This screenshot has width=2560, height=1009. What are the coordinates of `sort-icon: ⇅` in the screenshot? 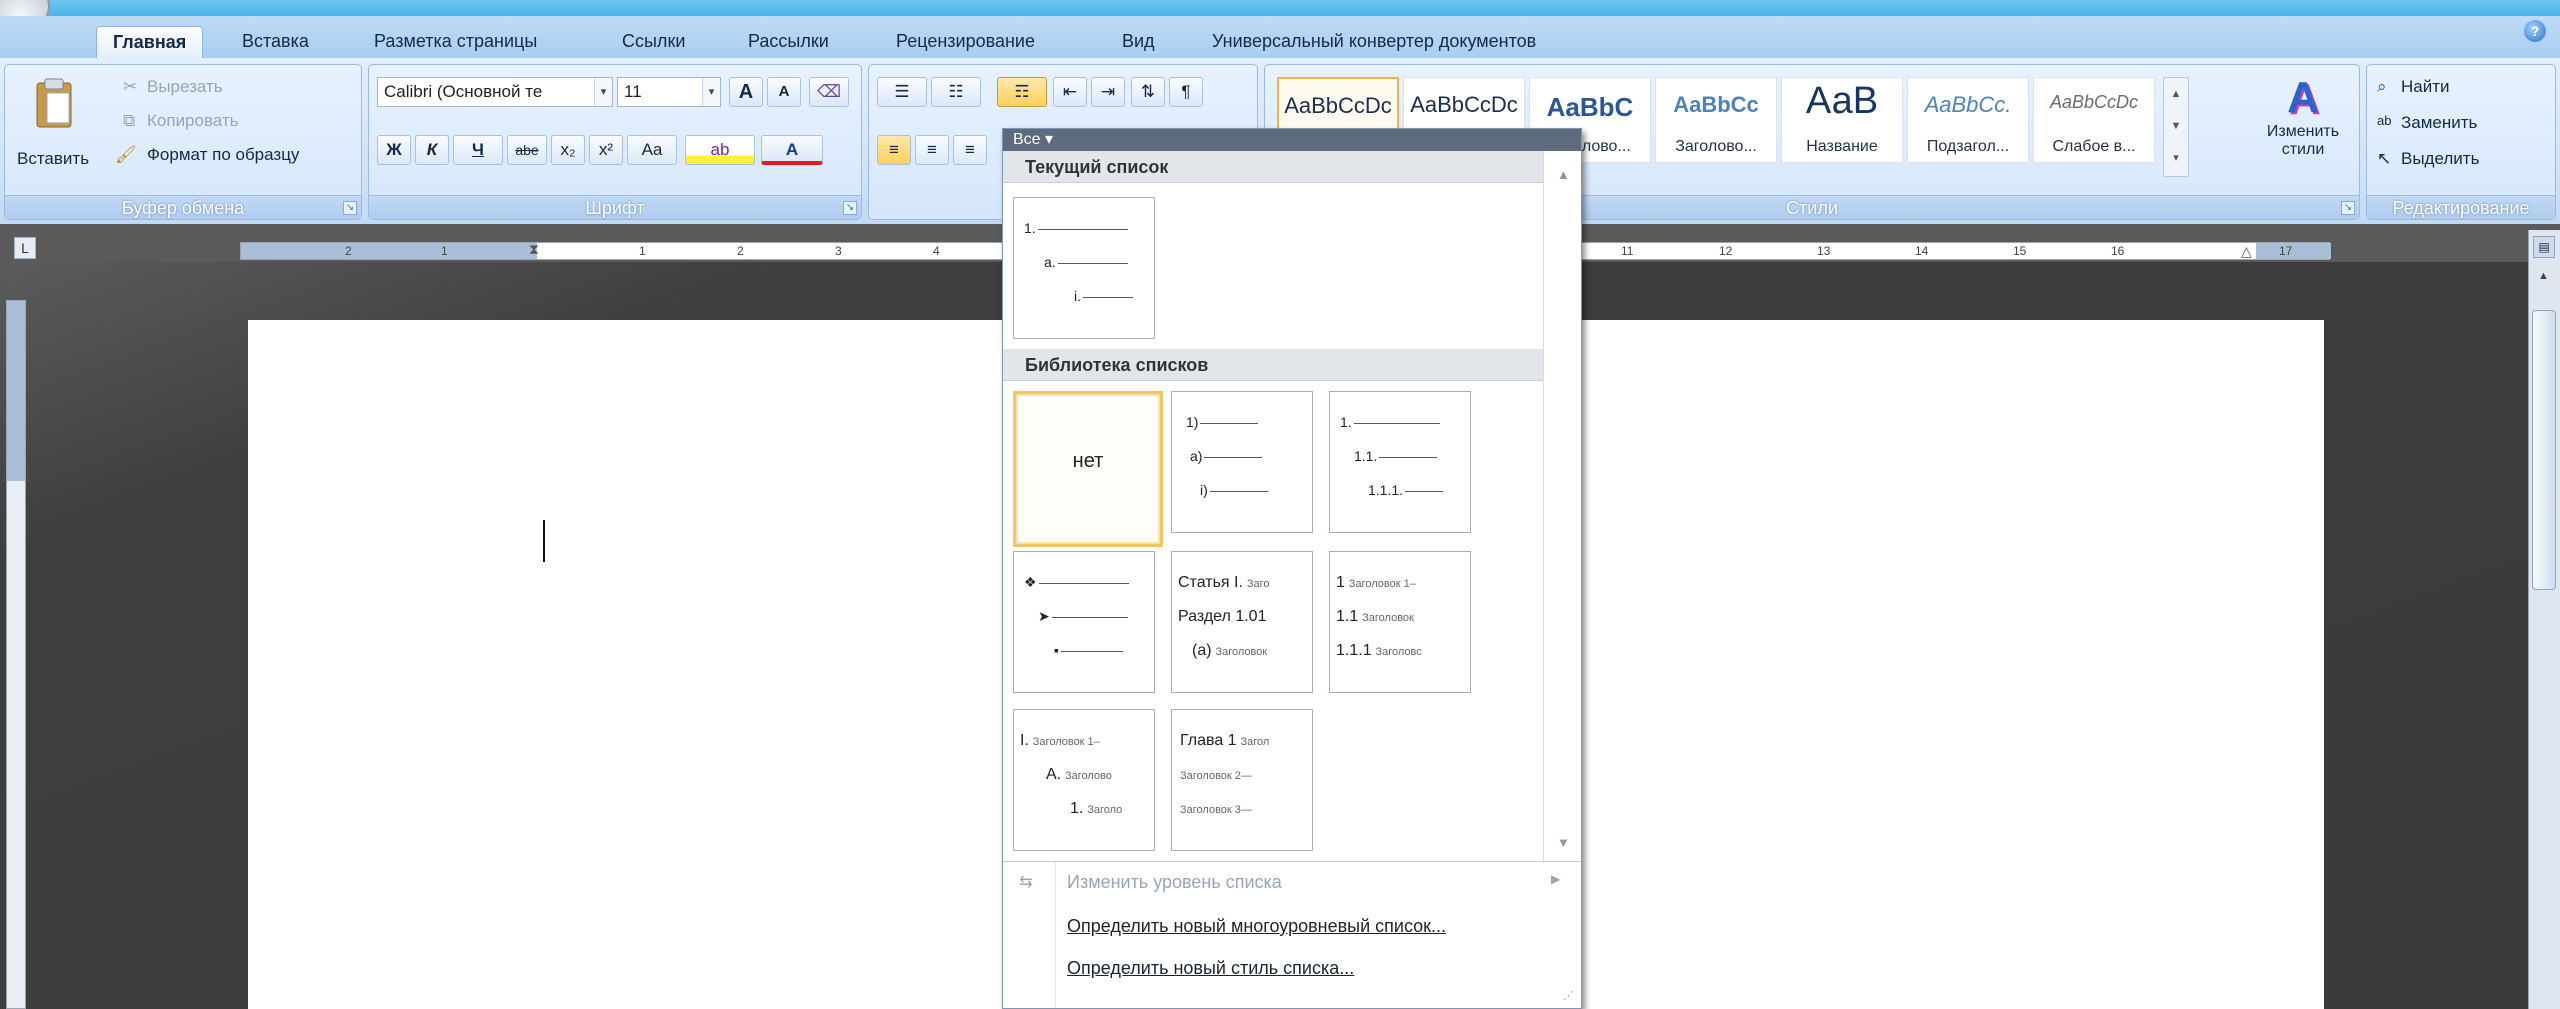 It's located at (1148, 92).